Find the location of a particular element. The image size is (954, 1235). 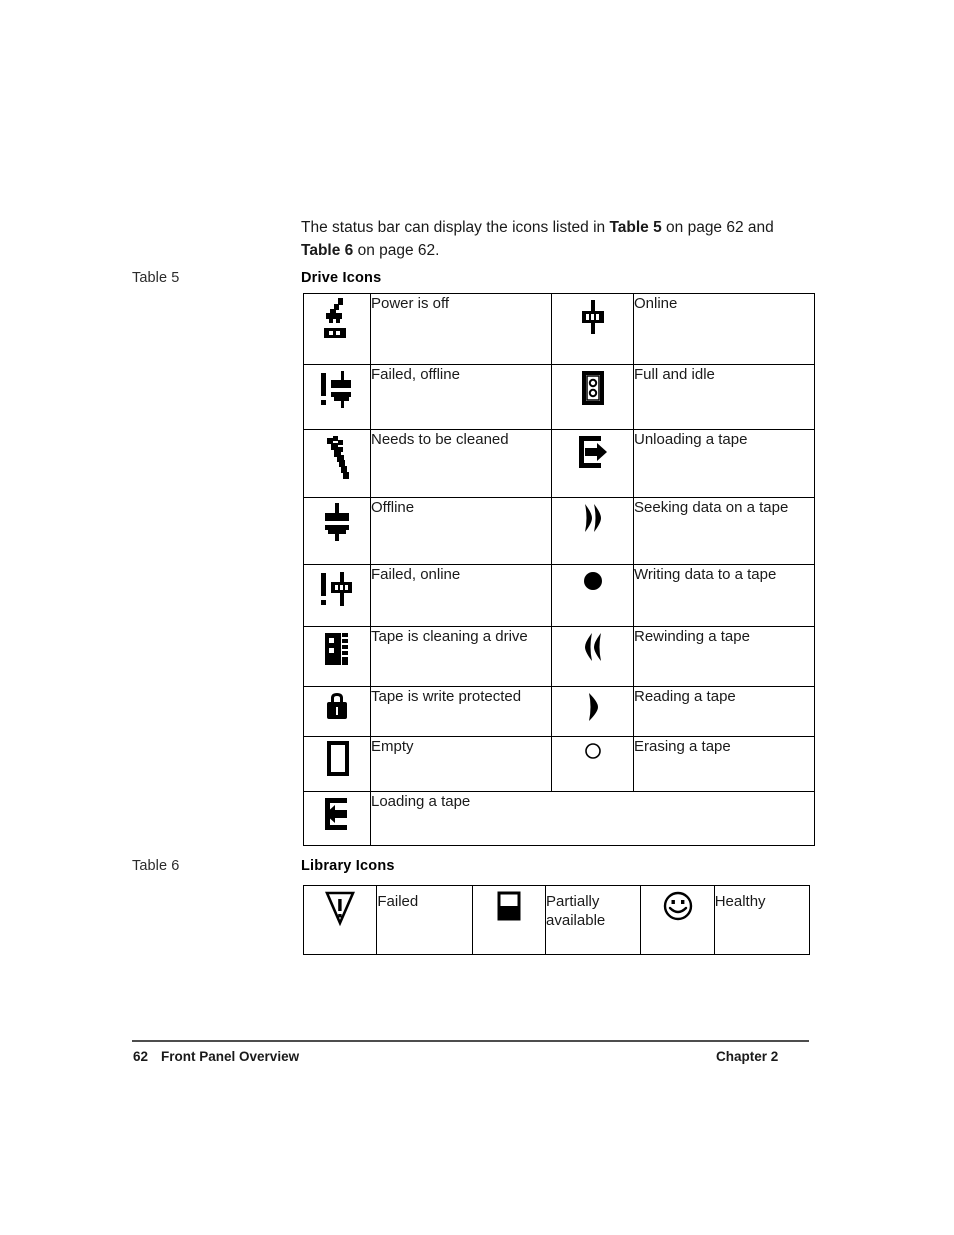

row-label: Tape is write protected is located at coordinates (461, 711).